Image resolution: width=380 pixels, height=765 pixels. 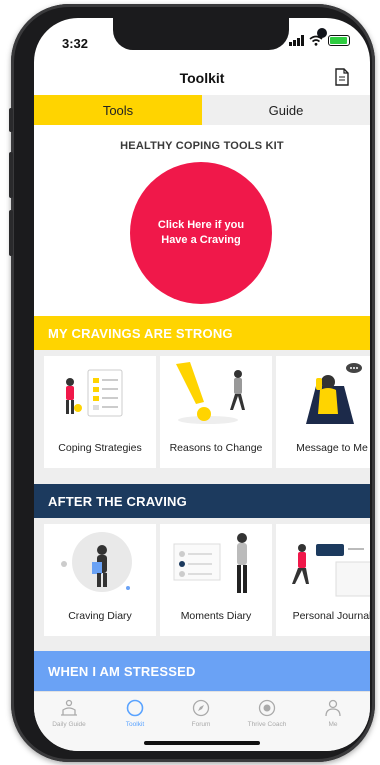 I want to click on card-coping-strategies: Coping Strategies, so click(x=100, y=412).